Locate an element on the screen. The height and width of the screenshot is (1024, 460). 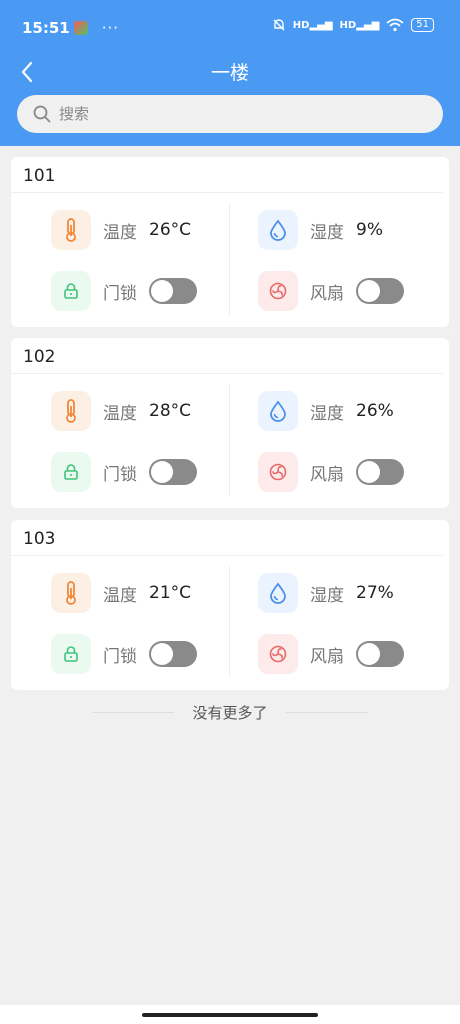
status-bar: 15:51 ··· HD▂▄▆ HD▂▄▆ 51 is located at coordinates (230, 28).